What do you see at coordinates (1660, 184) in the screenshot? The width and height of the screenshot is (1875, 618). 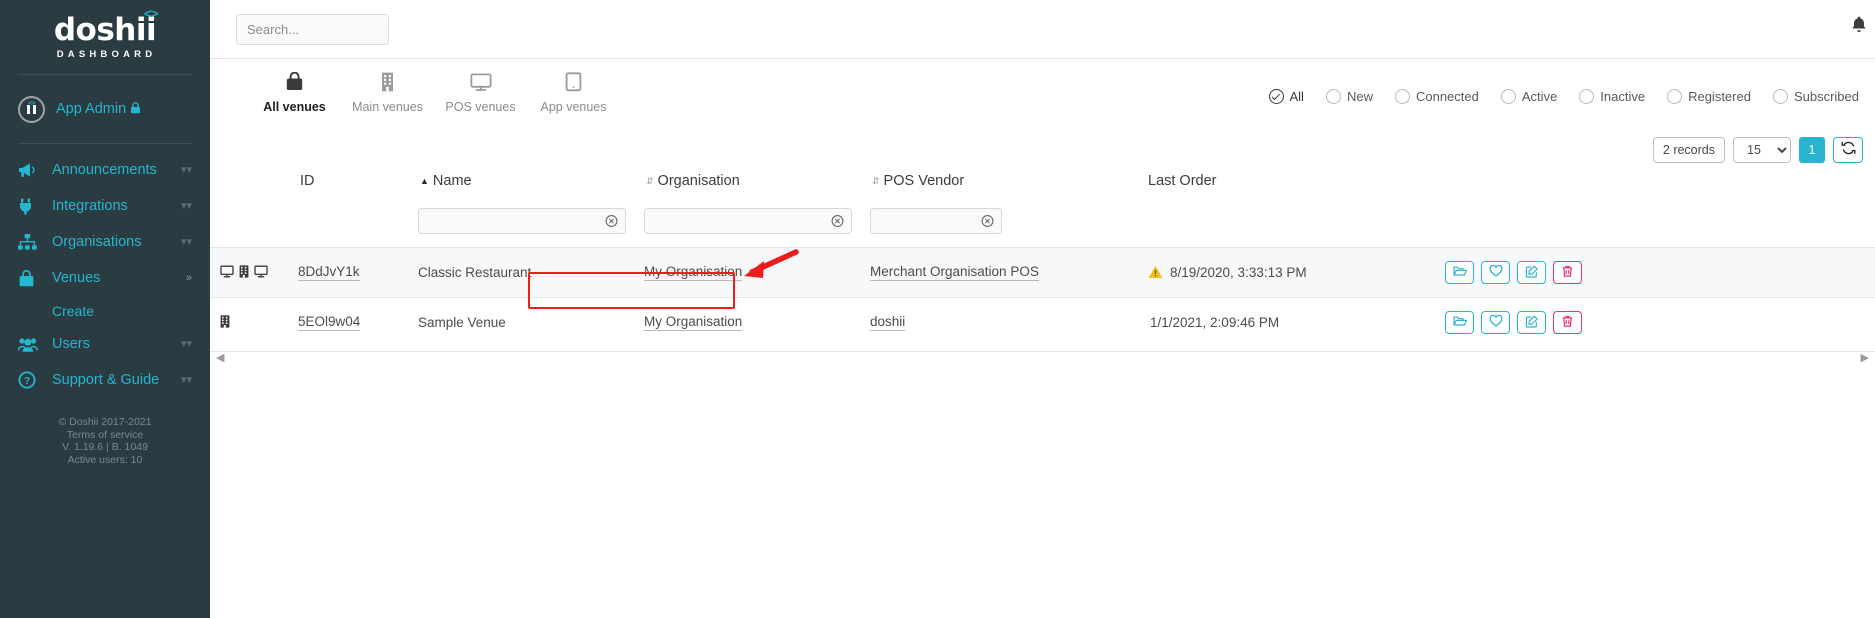 I see `th-actions` at bounding box center [1660, 184].